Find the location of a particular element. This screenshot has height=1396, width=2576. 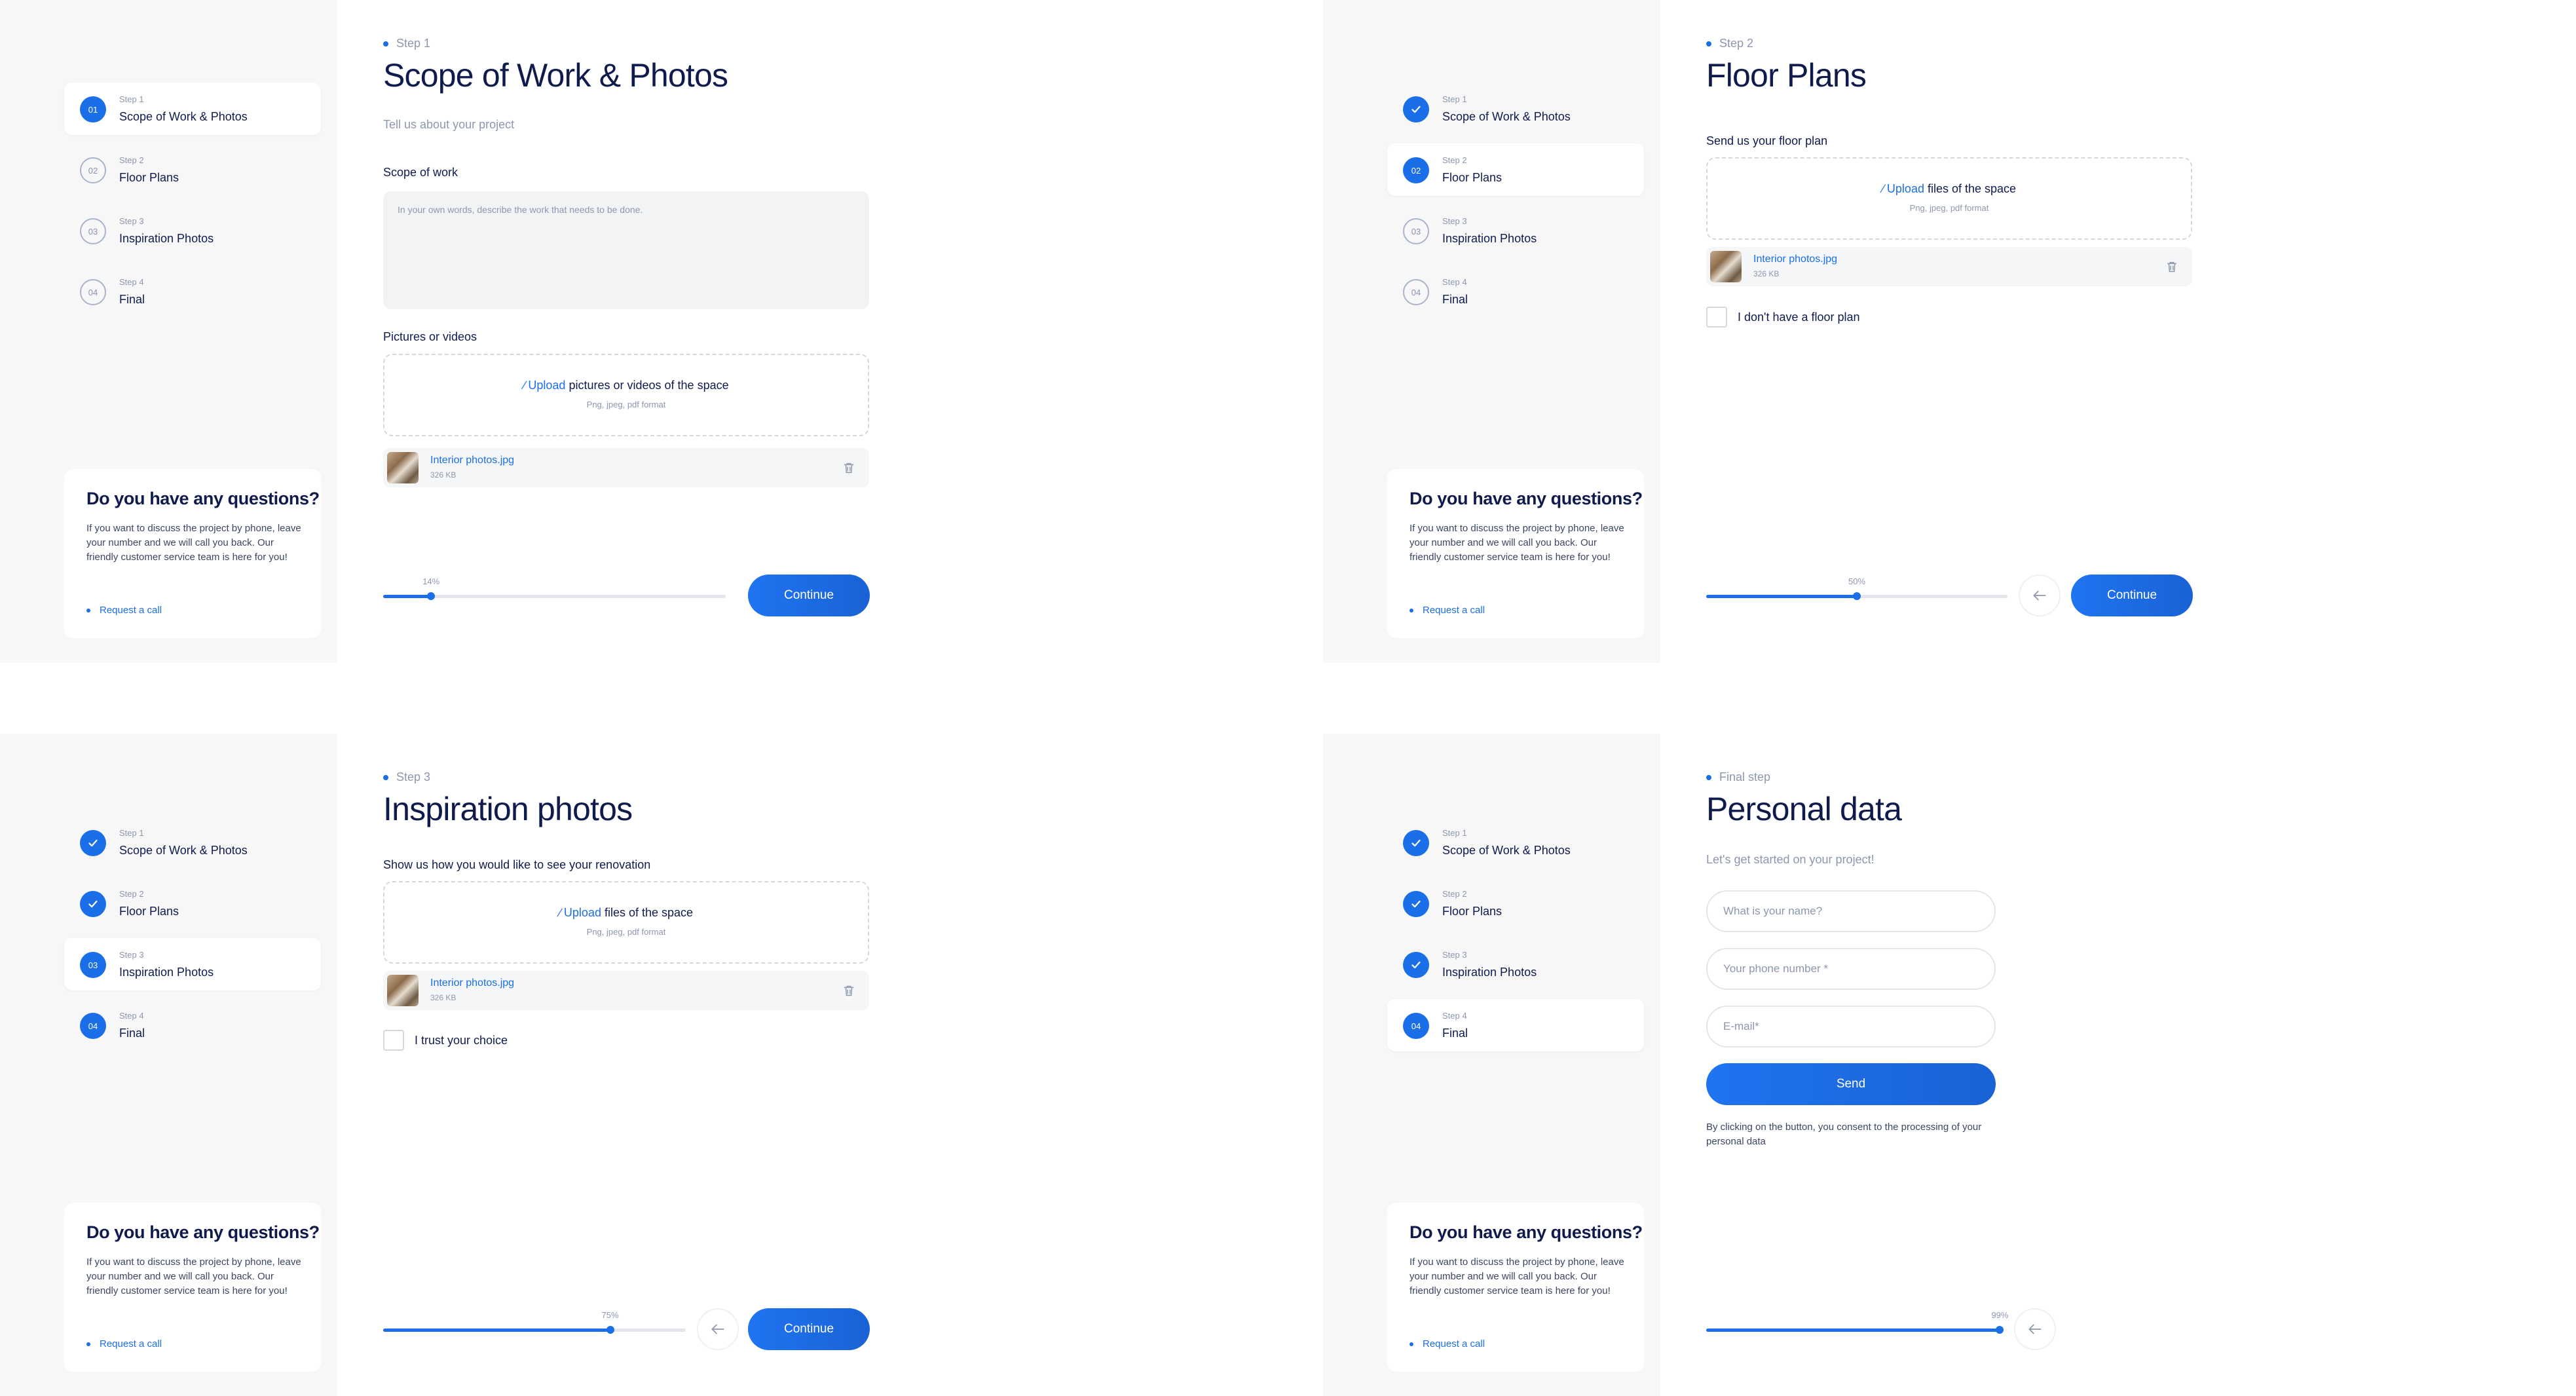

progress-bar: 75% is located at coordinates (534, 1323).